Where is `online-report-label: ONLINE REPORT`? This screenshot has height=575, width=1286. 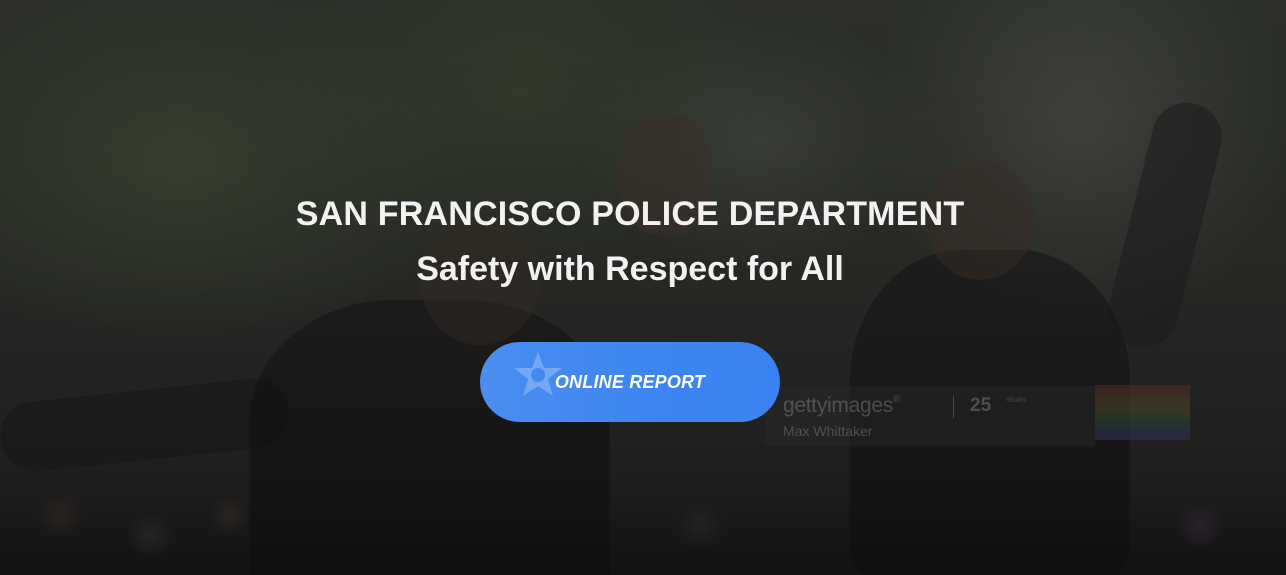 online-report-label: ONLINE REPORT is located at coordinates (630, 381).